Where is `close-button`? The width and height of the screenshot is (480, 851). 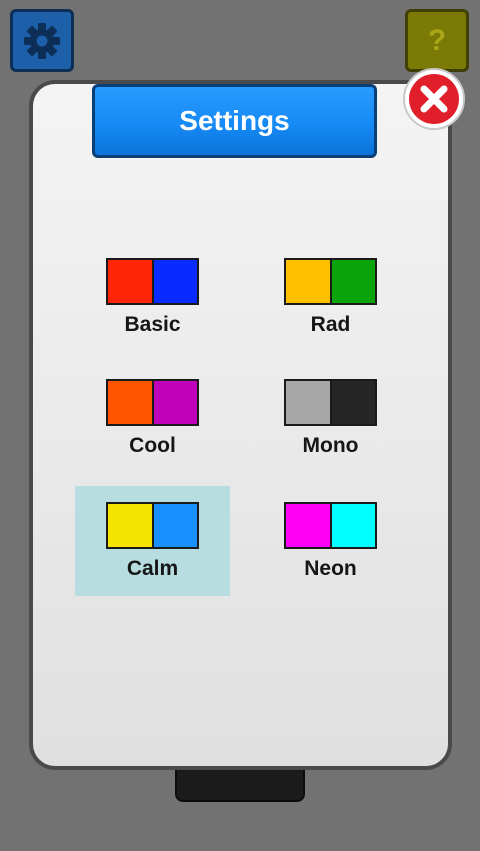
close-button is located at coordinates (434, 99).